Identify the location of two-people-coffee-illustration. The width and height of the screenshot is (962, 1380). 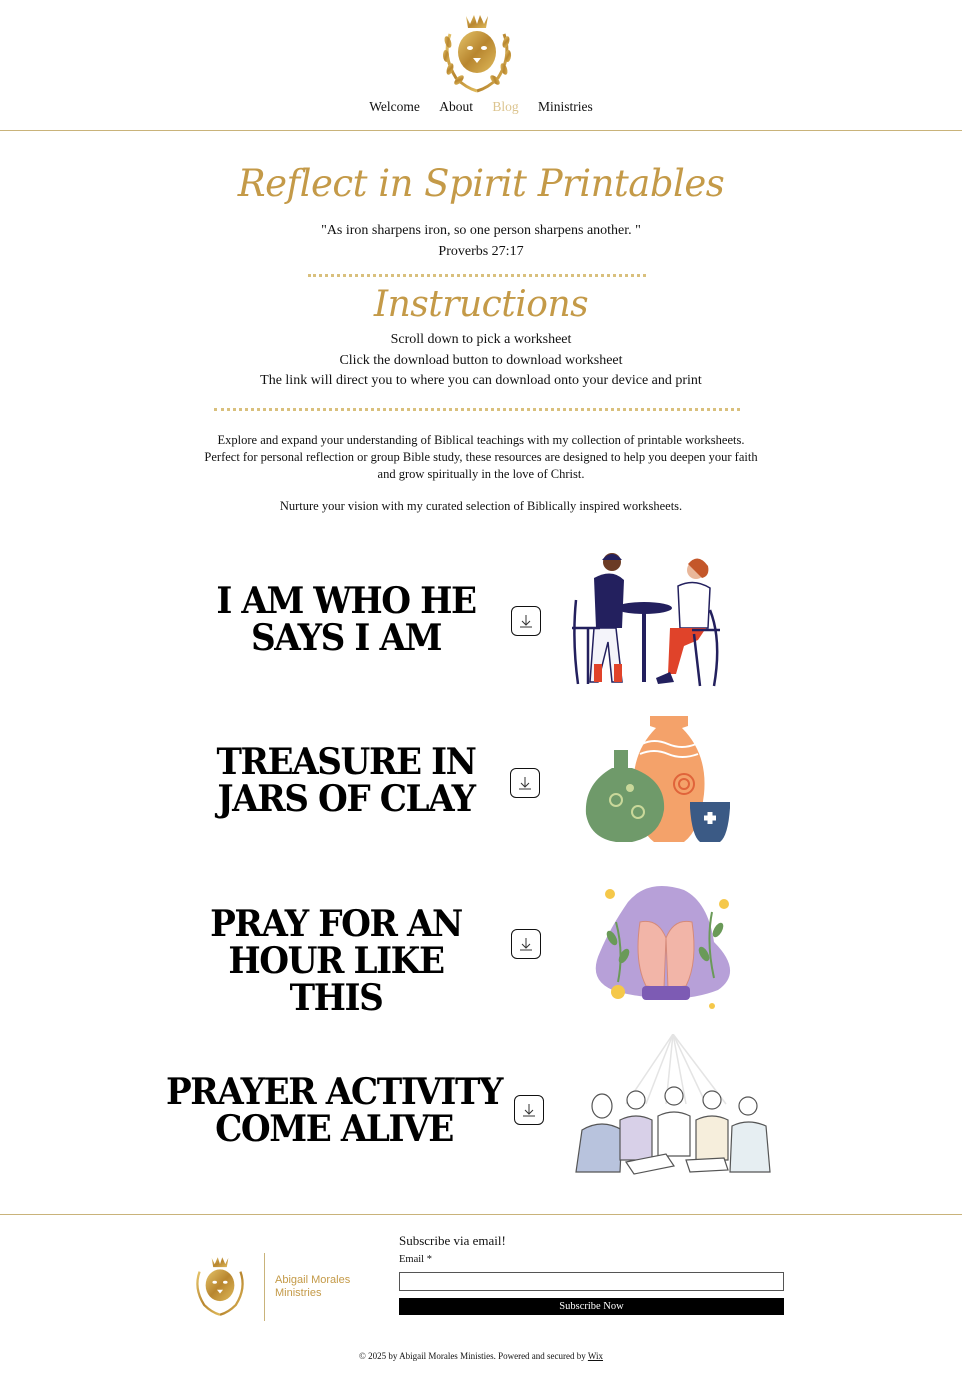
(646, 620).